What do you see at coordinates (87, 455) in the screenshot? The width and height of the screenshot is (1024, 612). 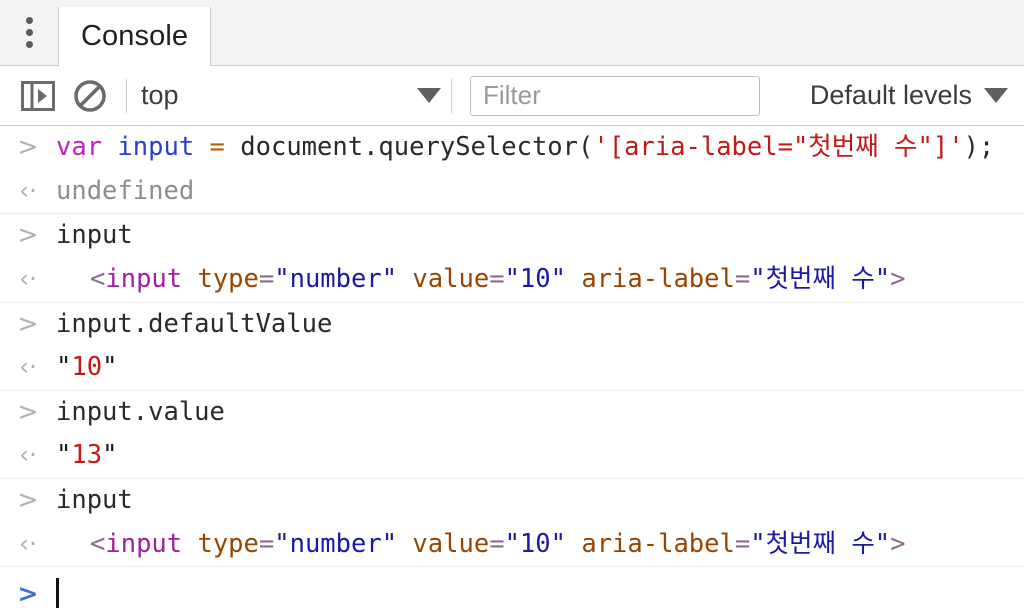 I see `string-value: 13` at bounding box center [87, 455].